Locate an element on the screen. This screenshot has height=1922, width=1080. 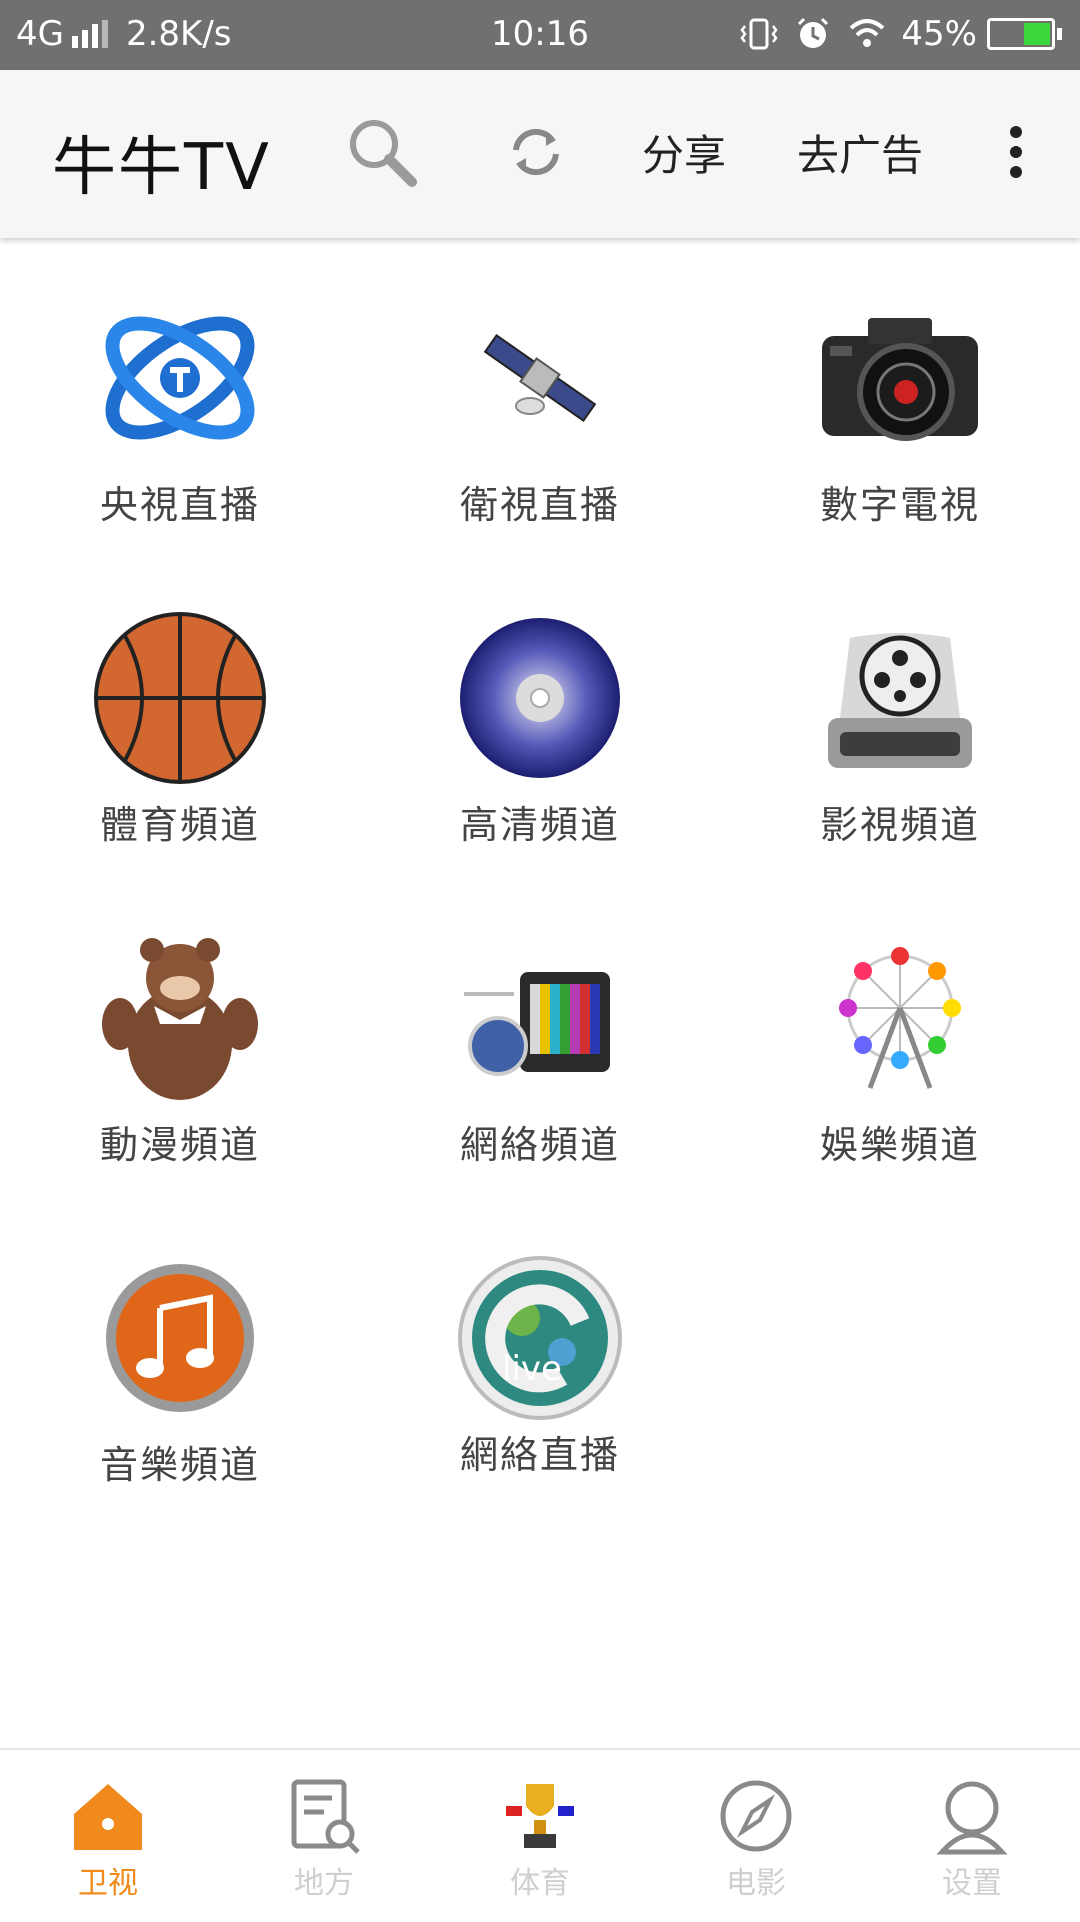
channel-tile-anime: 動漫頻道 is located at coordinates (180, 1028).